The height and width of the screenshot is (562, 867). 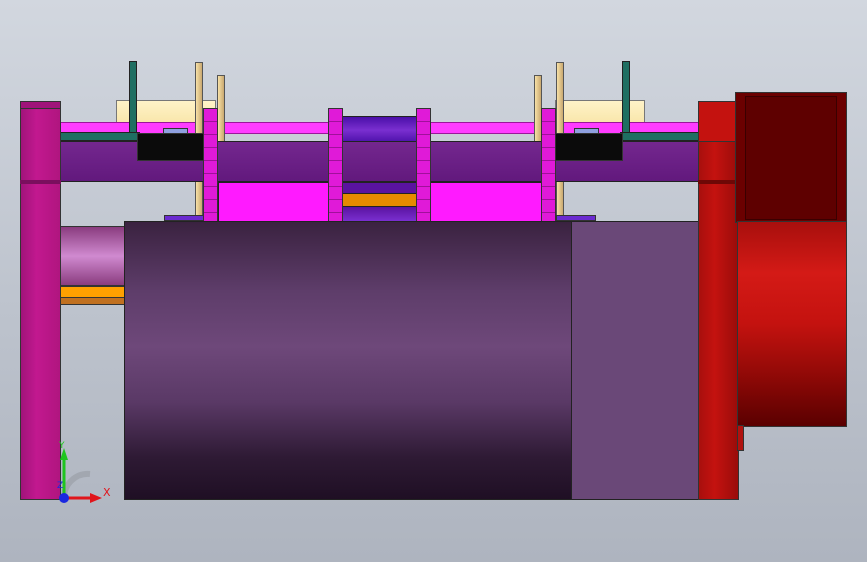 What do you see at coordinates (792, 324) in the screenshot?
I see `motor-body` at bounding box center [792, 324].